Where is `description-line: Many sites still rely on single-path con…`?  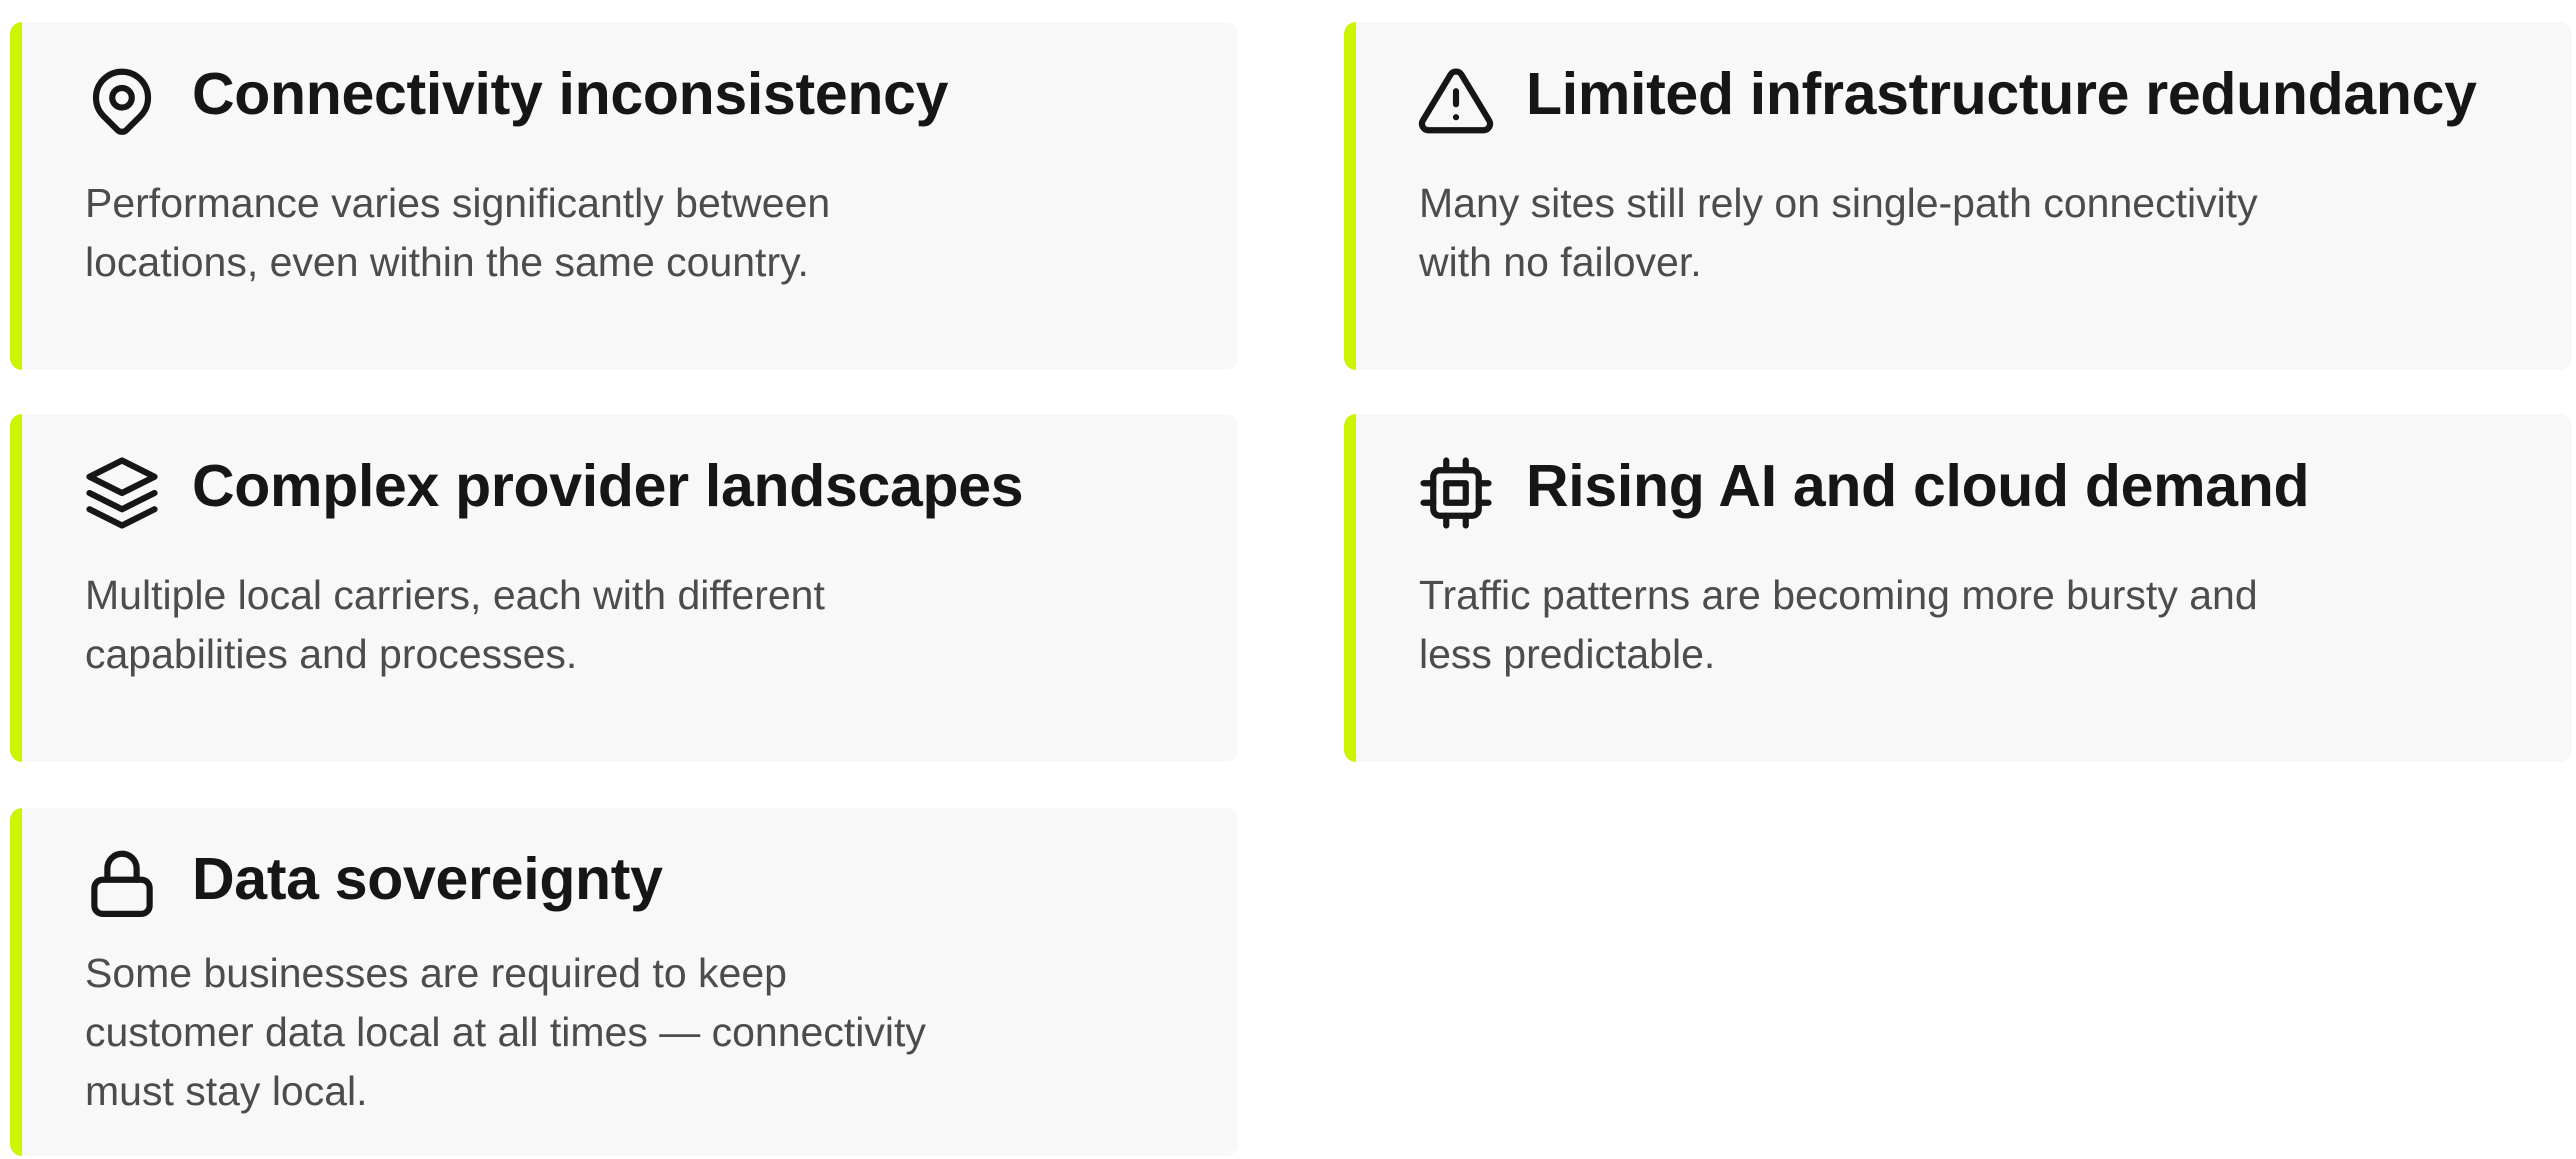 description-line: Many sites still rely on single-path con… is located at coordinates (1838, 203).